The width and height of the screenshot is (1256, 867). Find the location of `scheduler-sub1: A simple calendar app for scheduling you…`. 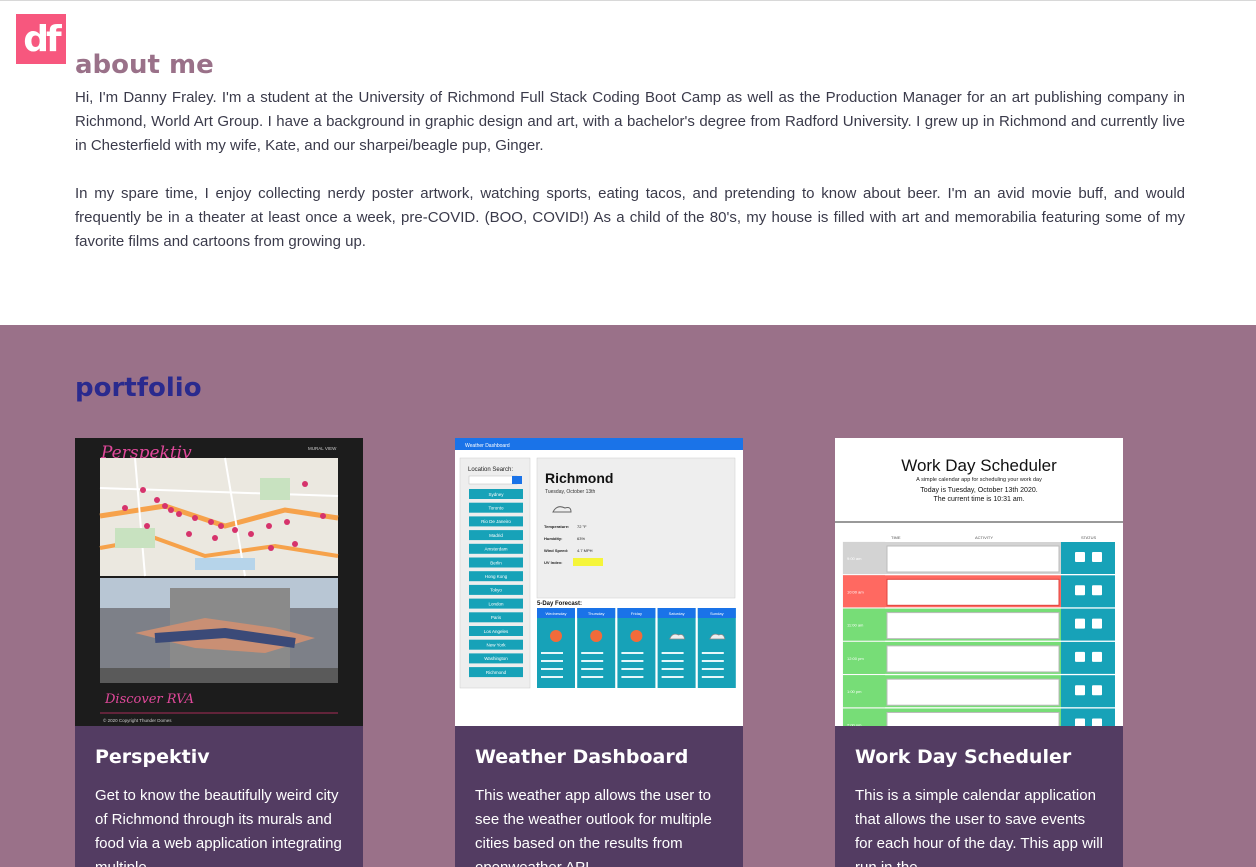

scheduler-sub1: A simple calendar app for scheduling you… is located at coordinates (979, 480).